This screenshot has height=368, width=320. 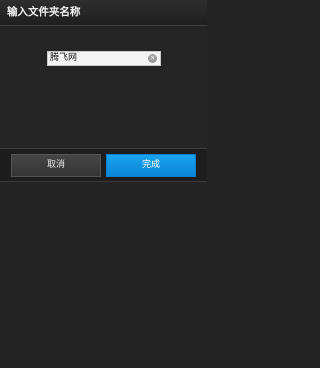 I want to click on dialog-button-bar: 取消 完成, so click(x=103, y=165).